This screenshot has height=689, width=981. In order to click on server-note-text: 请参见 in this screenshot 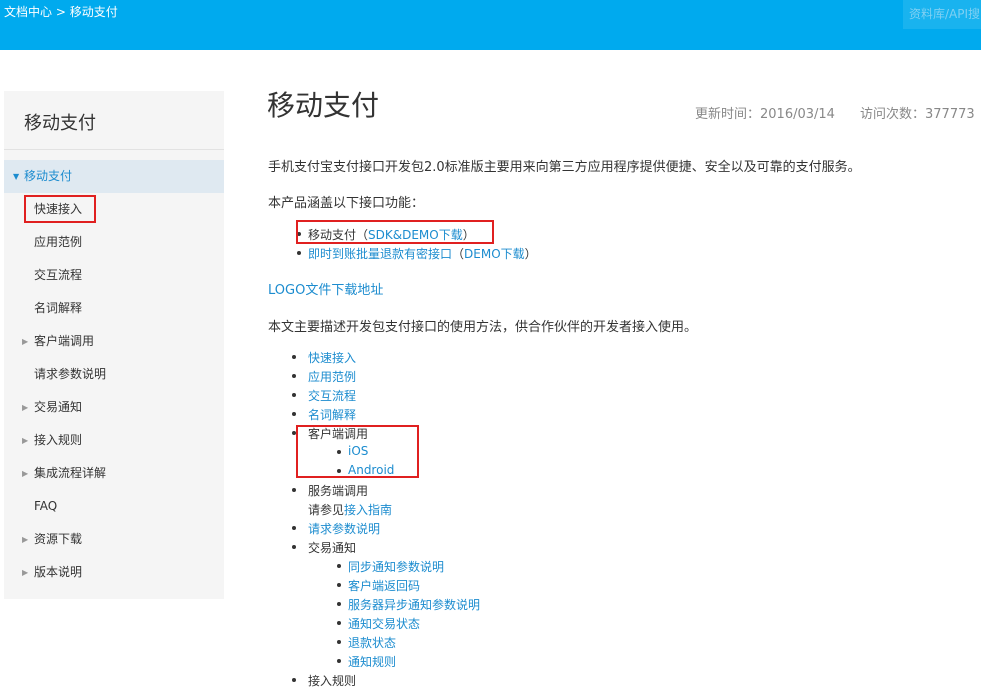, I will do `click(326, 510)`.